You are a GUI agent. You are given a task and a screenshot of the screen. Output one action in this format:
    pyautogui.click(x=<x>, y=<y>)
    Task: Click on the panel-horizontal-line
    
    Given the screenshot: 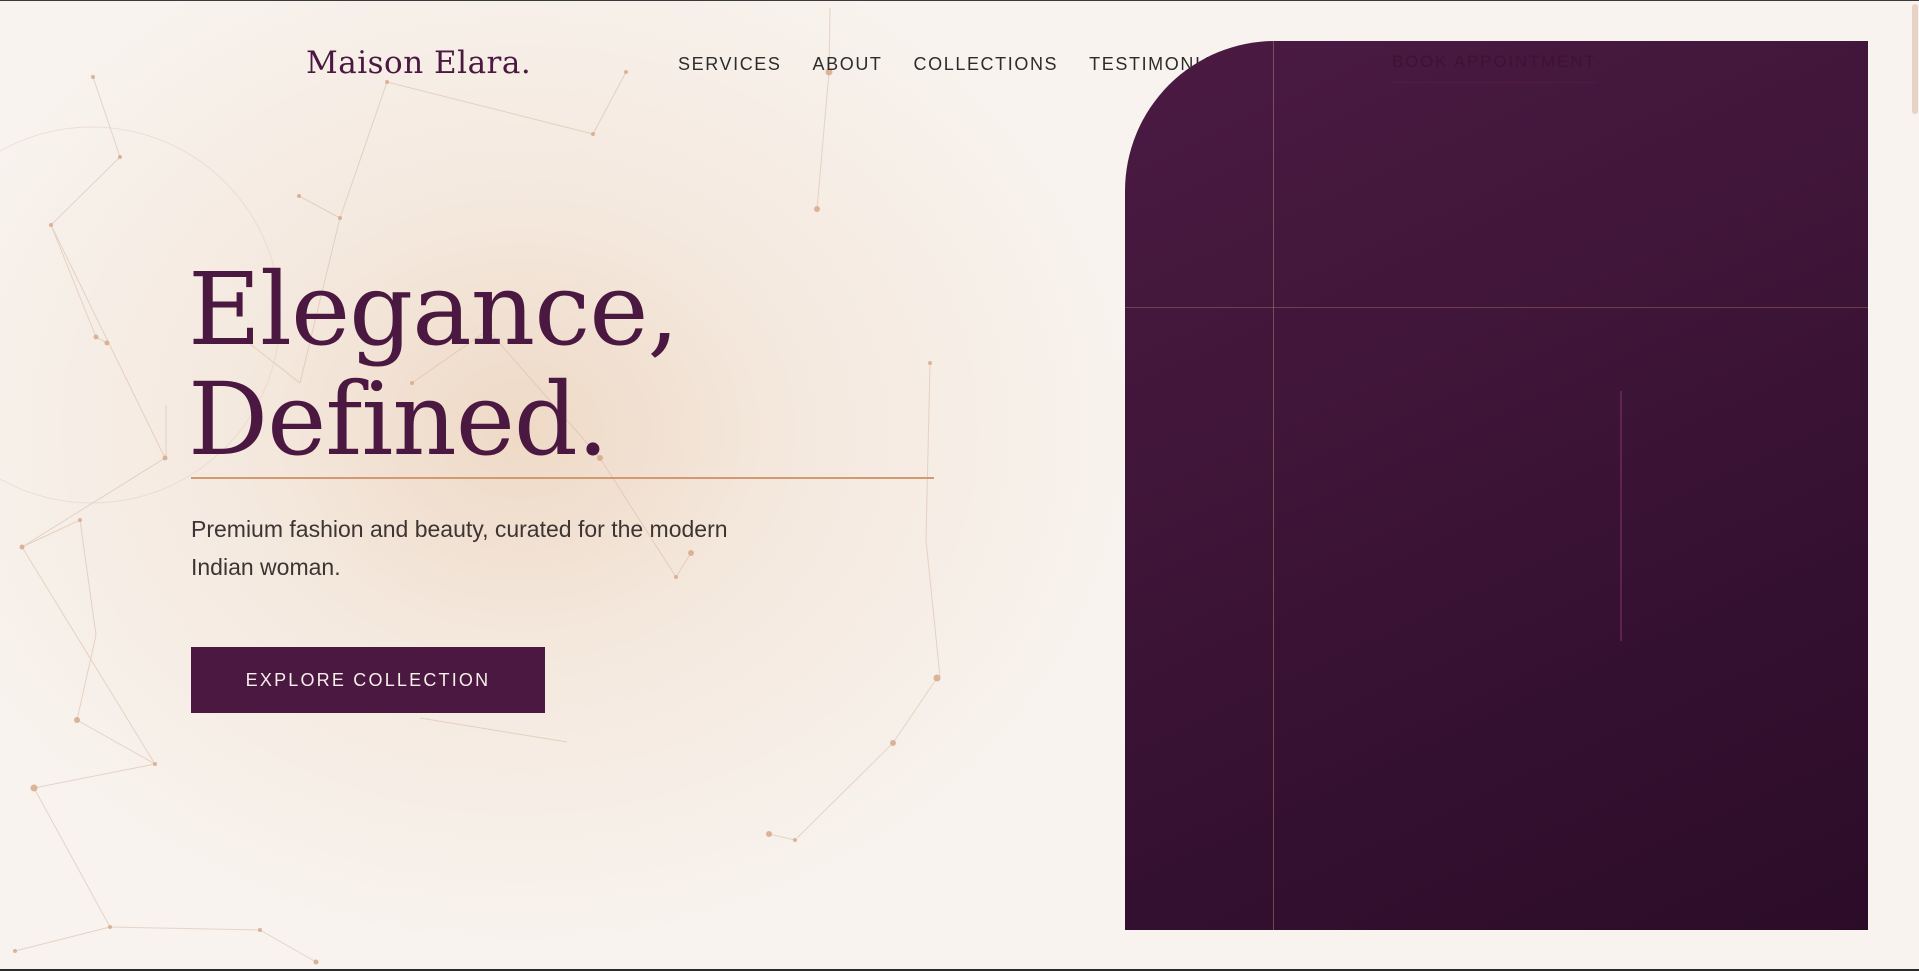 What is the action you would take?
    pyautogui.click(x=1496, y=307)
    